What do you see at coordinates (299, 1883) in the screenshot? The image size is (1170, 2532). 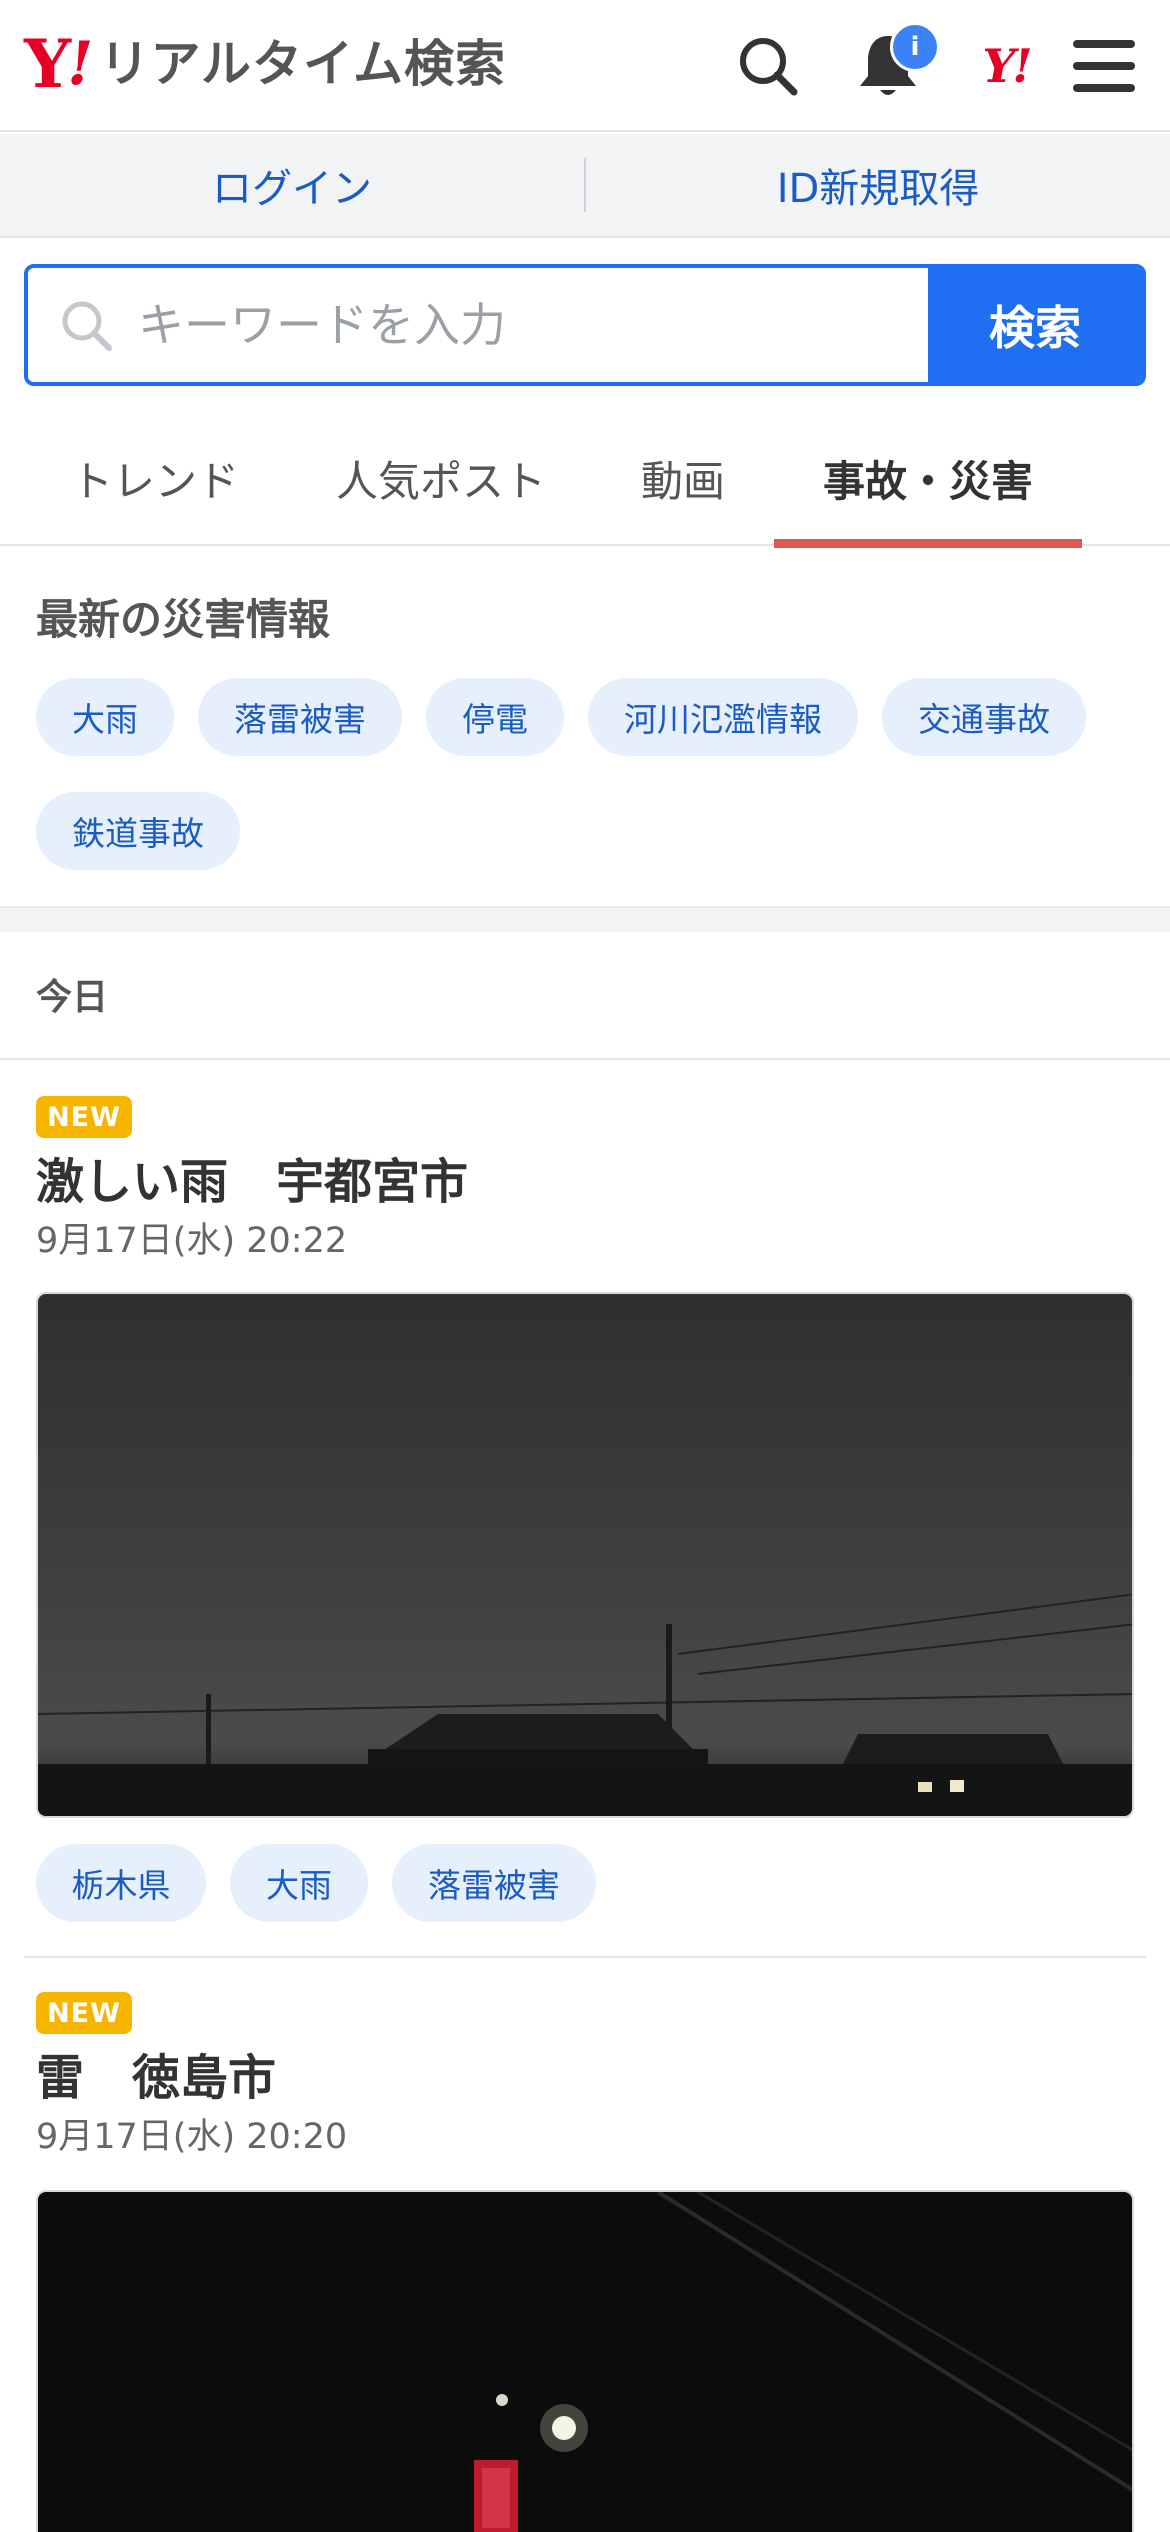 I see `post-tag: 大雨` at bounding box center [299, 1883].